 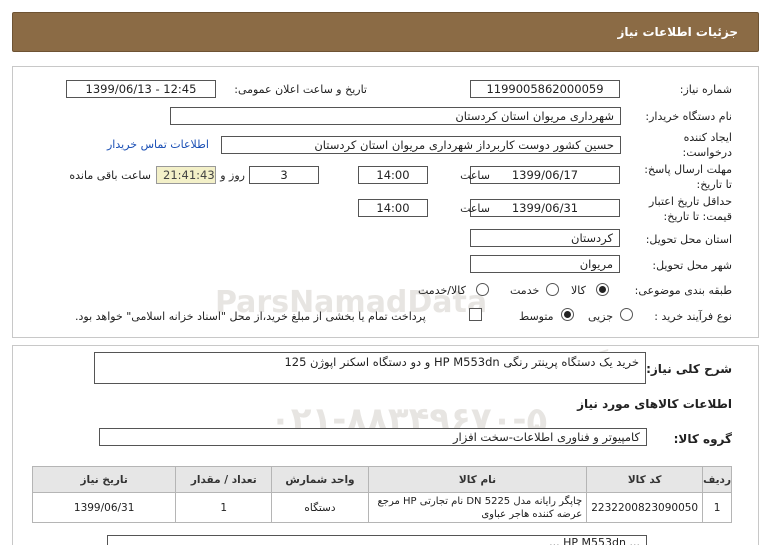 I want to click on validity-label-line2: قیمت: تا تاریخ:, so click(x=697, y=216).